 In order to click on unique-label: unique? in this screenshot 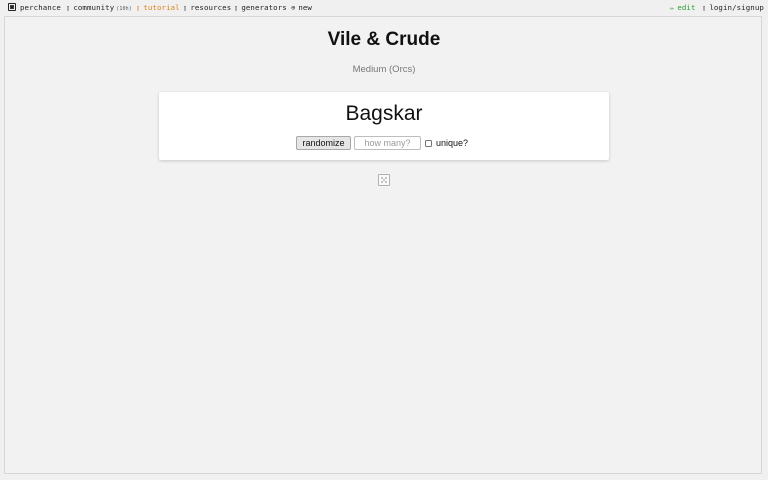, I will do `click(452, 143)`.